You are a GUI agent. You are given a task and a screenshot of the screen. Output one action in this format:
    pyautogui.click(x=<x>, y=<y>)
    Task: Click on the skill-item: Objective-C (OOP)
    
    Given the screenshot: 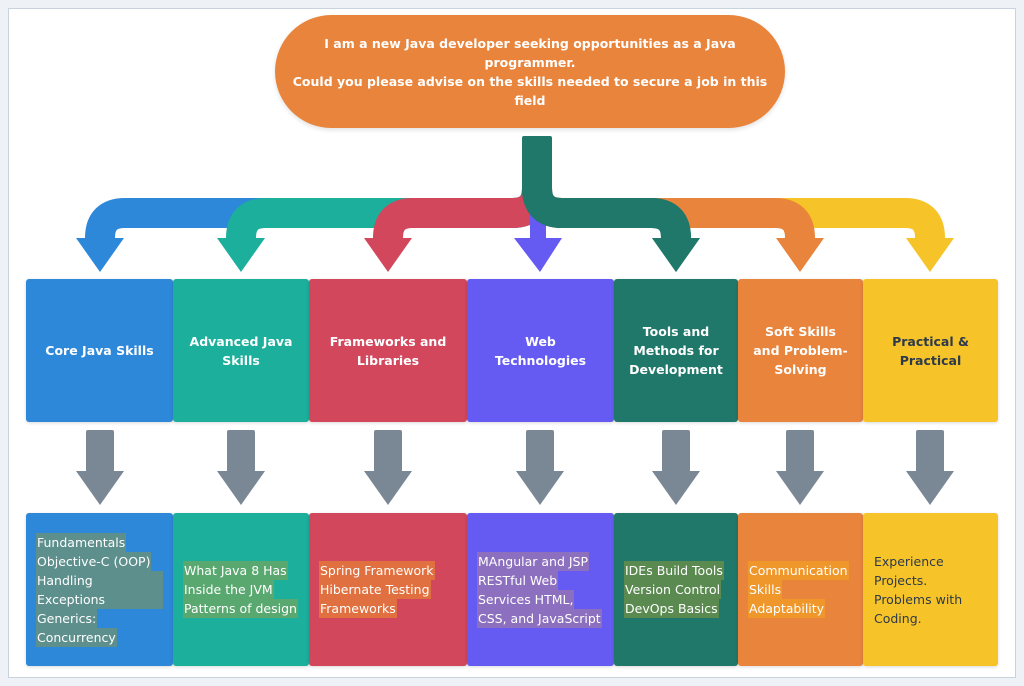 What is the action you would take?
    pyautogui.click(x=94, y=561)
    